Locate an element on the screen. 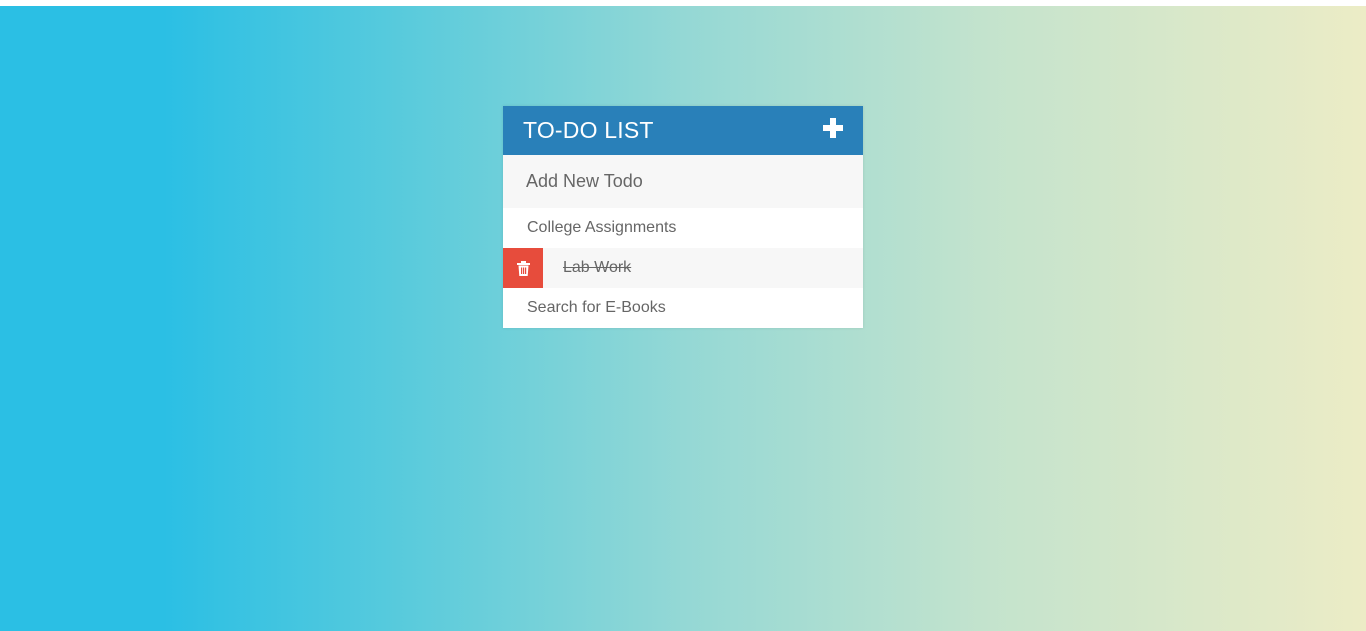 Image resolution: width=1366 pixels, height=631 pixels. trash-icon is located at coordinates (523, 268).